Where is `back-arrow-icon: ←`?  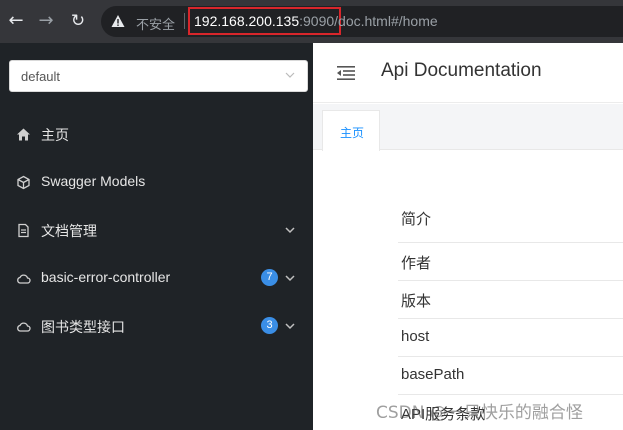
back-arrow-icon: ← is located at coordinates (16, 21).